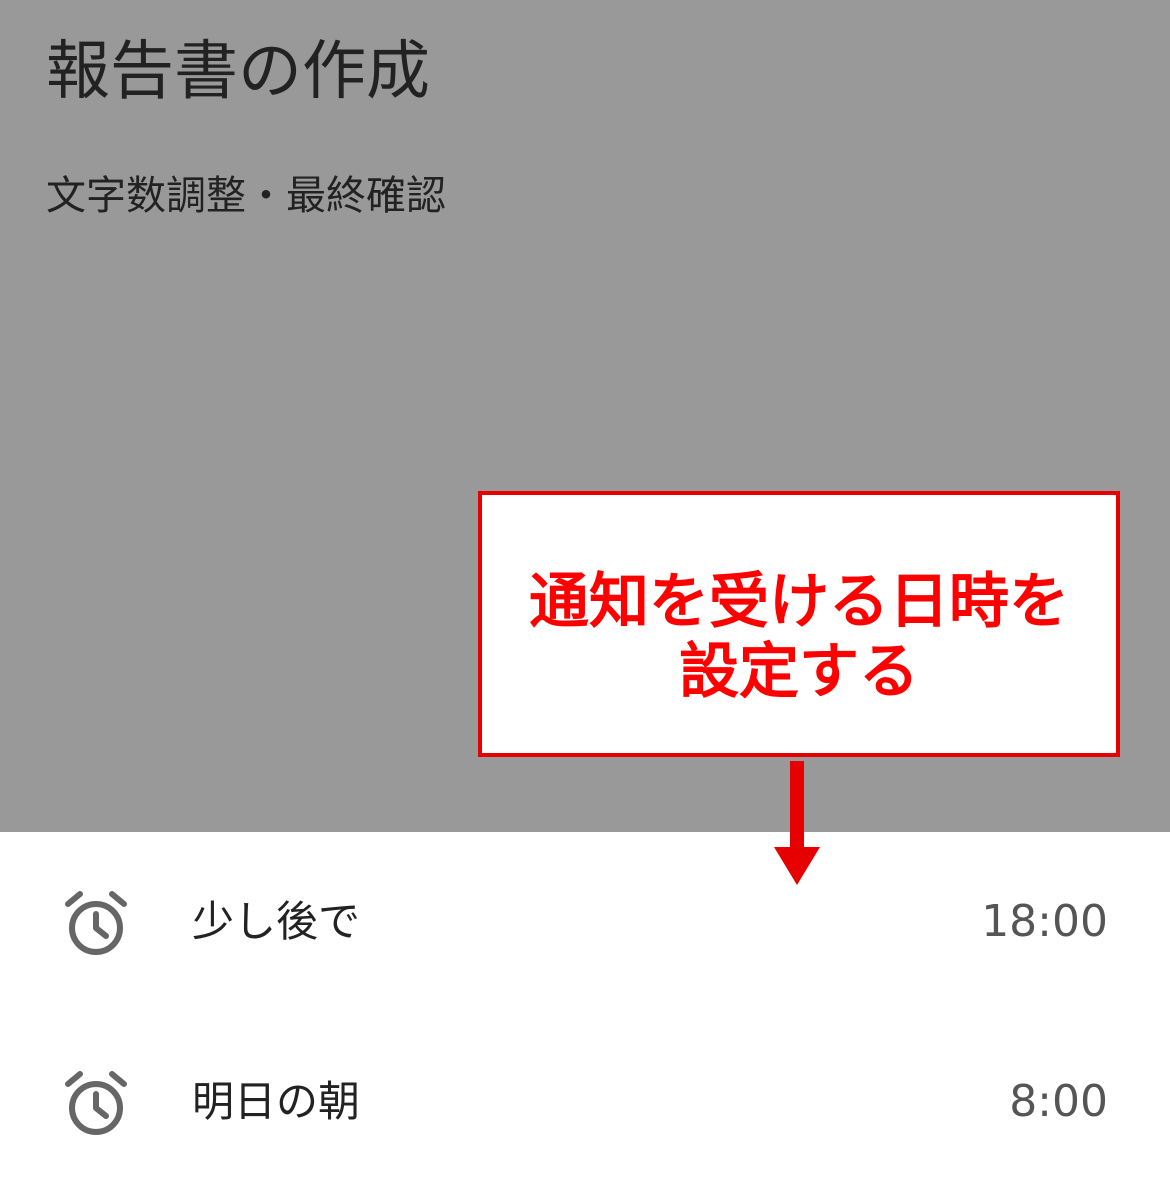 This screenshot has width=1170, height=1178. Describe the element at coordinates (238, 72) in the screenshot. I see `task-title: 報告書の作成` at that location.